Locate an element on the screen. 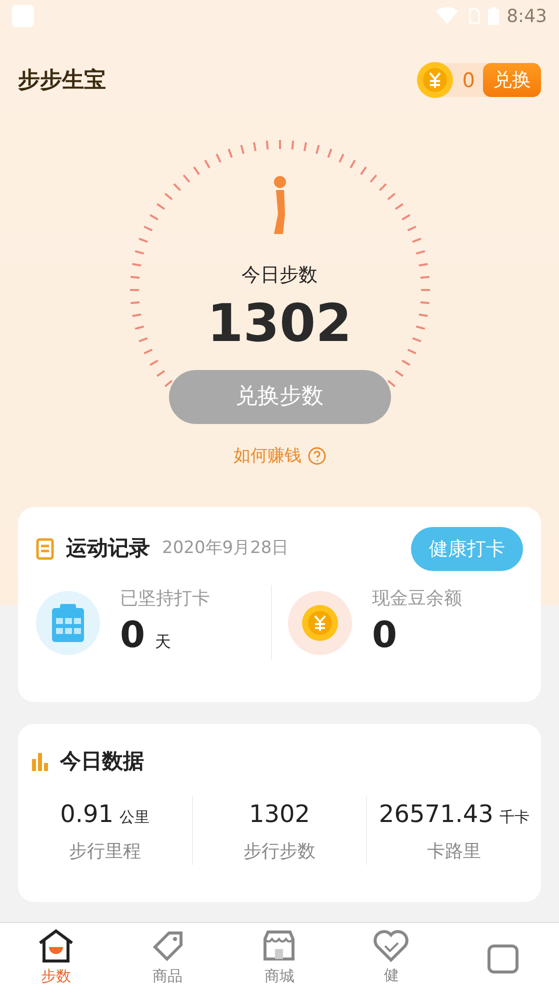 This screenshot has width=559, height=994. app-title: 步步生宝 is located at coordinates (62, 80).